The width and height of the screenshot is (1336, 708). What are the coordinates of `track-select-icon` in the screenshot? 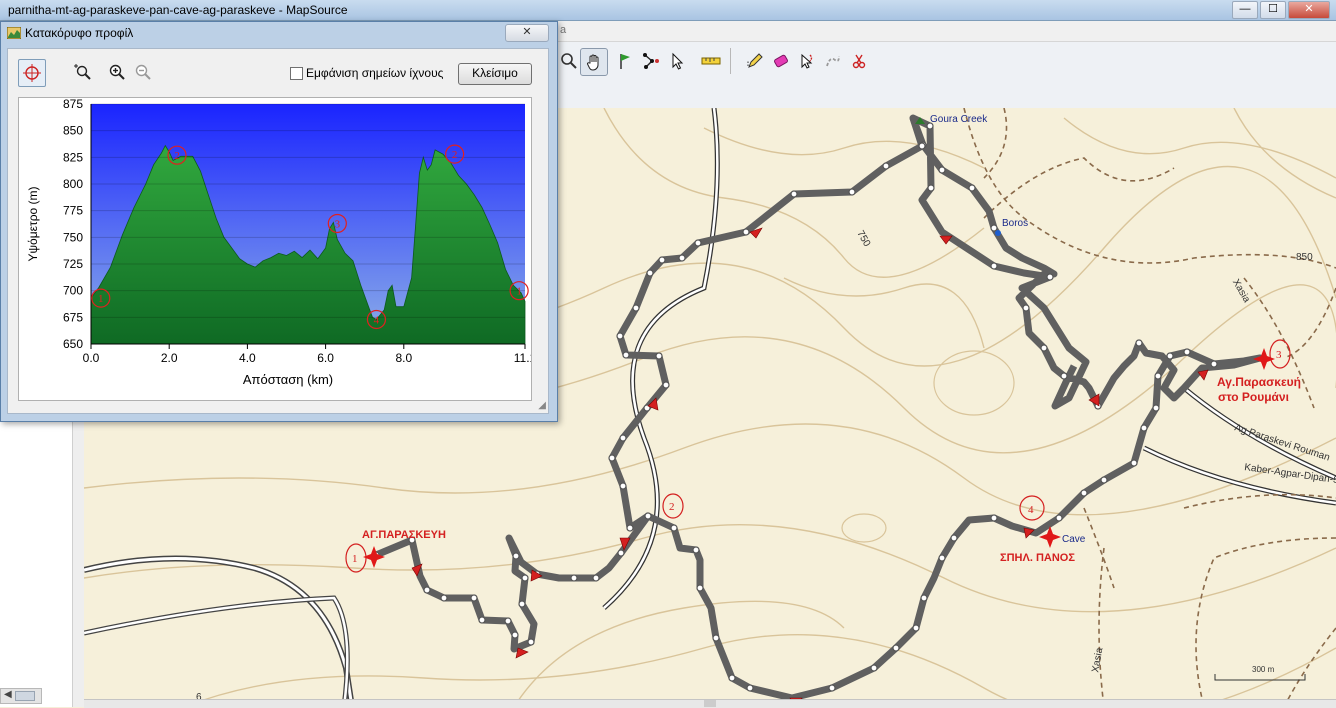 It's located at (807, 61).